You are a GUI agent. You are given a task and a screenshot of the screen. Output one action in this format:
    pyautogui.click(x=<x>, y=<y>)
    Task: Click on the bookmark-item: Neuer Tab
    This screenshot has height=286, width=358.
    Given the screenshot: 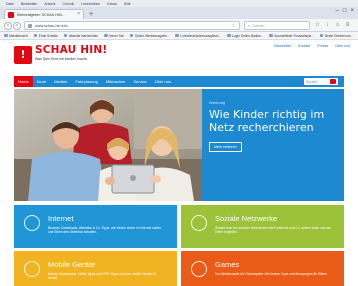 What is the action you would take?
    pyautogui.click(x=114, y=36)
    